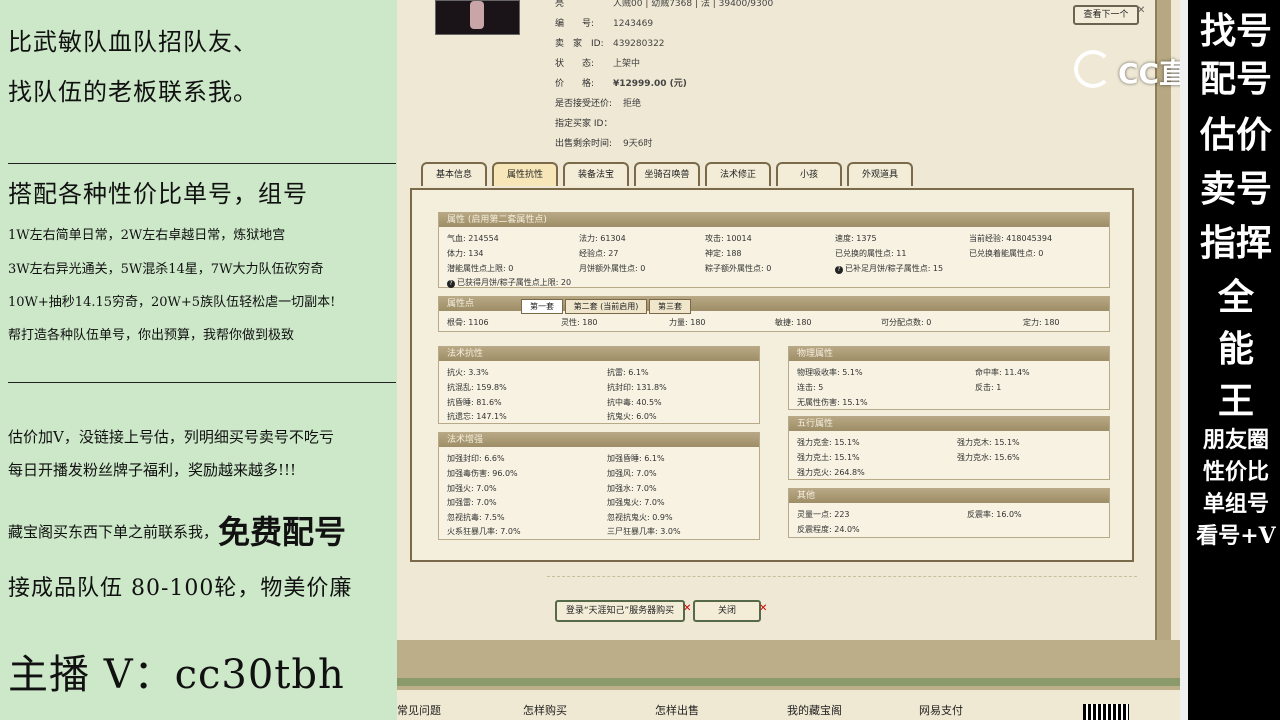 The image size is (1280, 720). I want to click on stat-cell: 抗混乱: 159.8%, so click(477, 387).